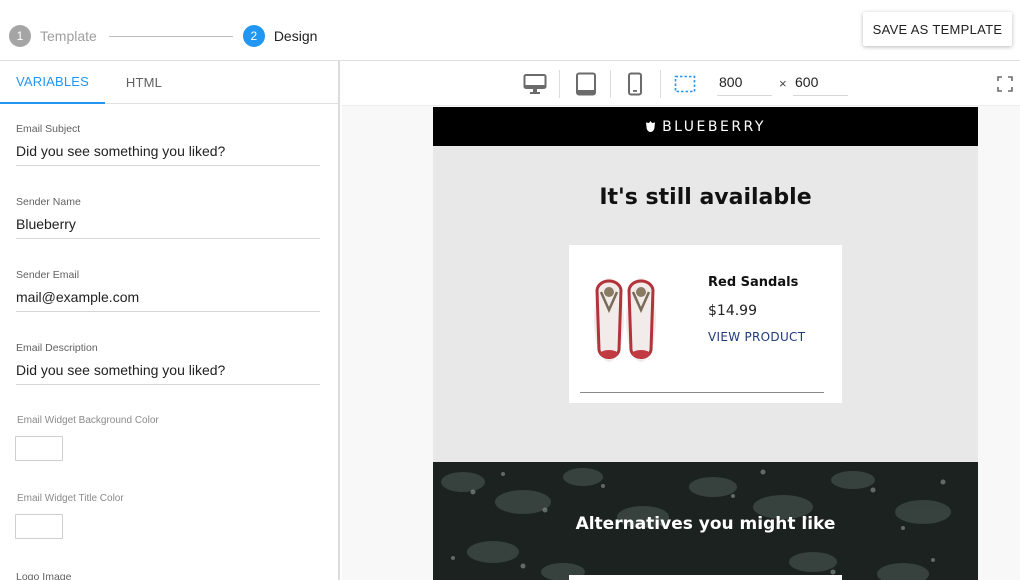 Image resolution: width=1020 pixels, height=580 pixels. I want to click on widget-title-color-swatch, so click(39, 526).